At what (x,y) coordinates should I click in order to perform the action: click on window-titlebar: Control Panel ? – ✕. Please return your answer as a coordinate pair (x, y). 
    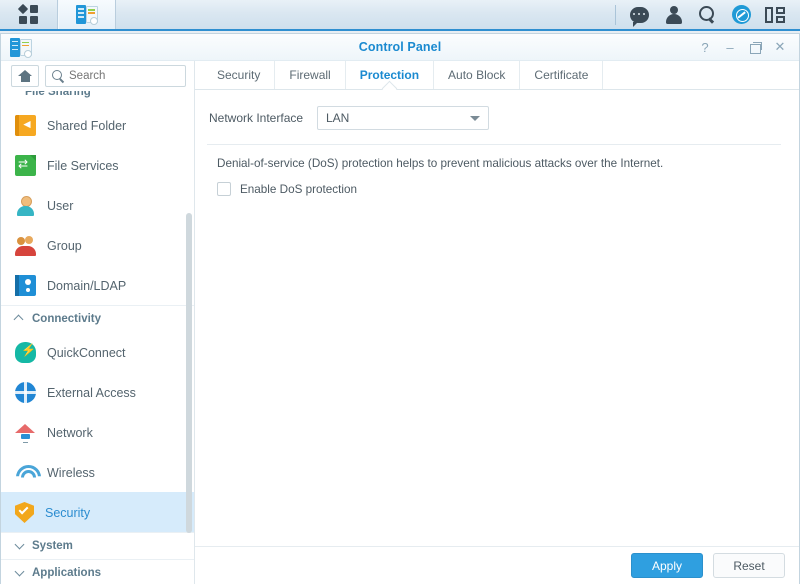
    Looking at the image, I should click on (400, 47).